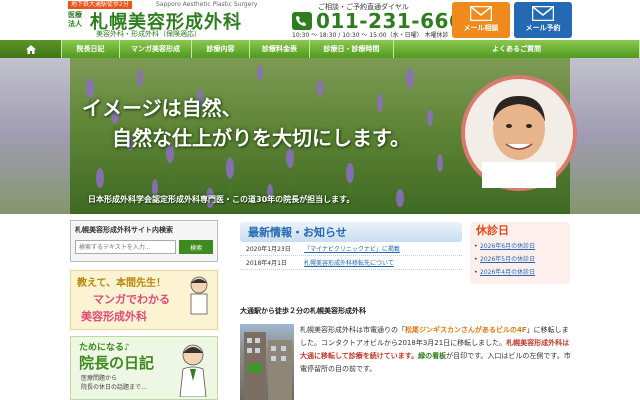 The width and height of the screenshot is (640, 400). What do you see at coordinates (481, 28) in the screenshot?
I see `mail-consult-label: メール相談` at bounding box center [481, 28].